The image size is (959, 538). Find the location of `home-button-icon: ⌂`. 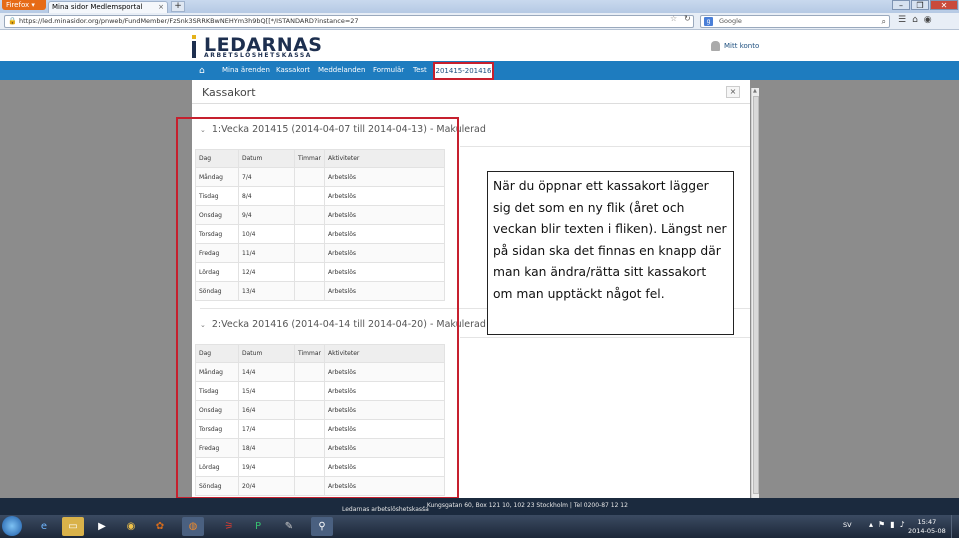

home-button-icon: ⌂ is located at coordinates (918, 20).